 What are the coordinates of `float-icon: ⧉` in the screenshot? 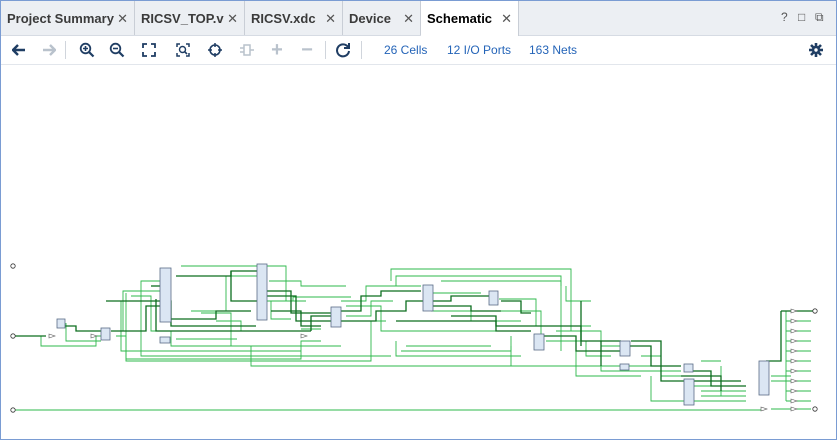 It's located at (819, 17).